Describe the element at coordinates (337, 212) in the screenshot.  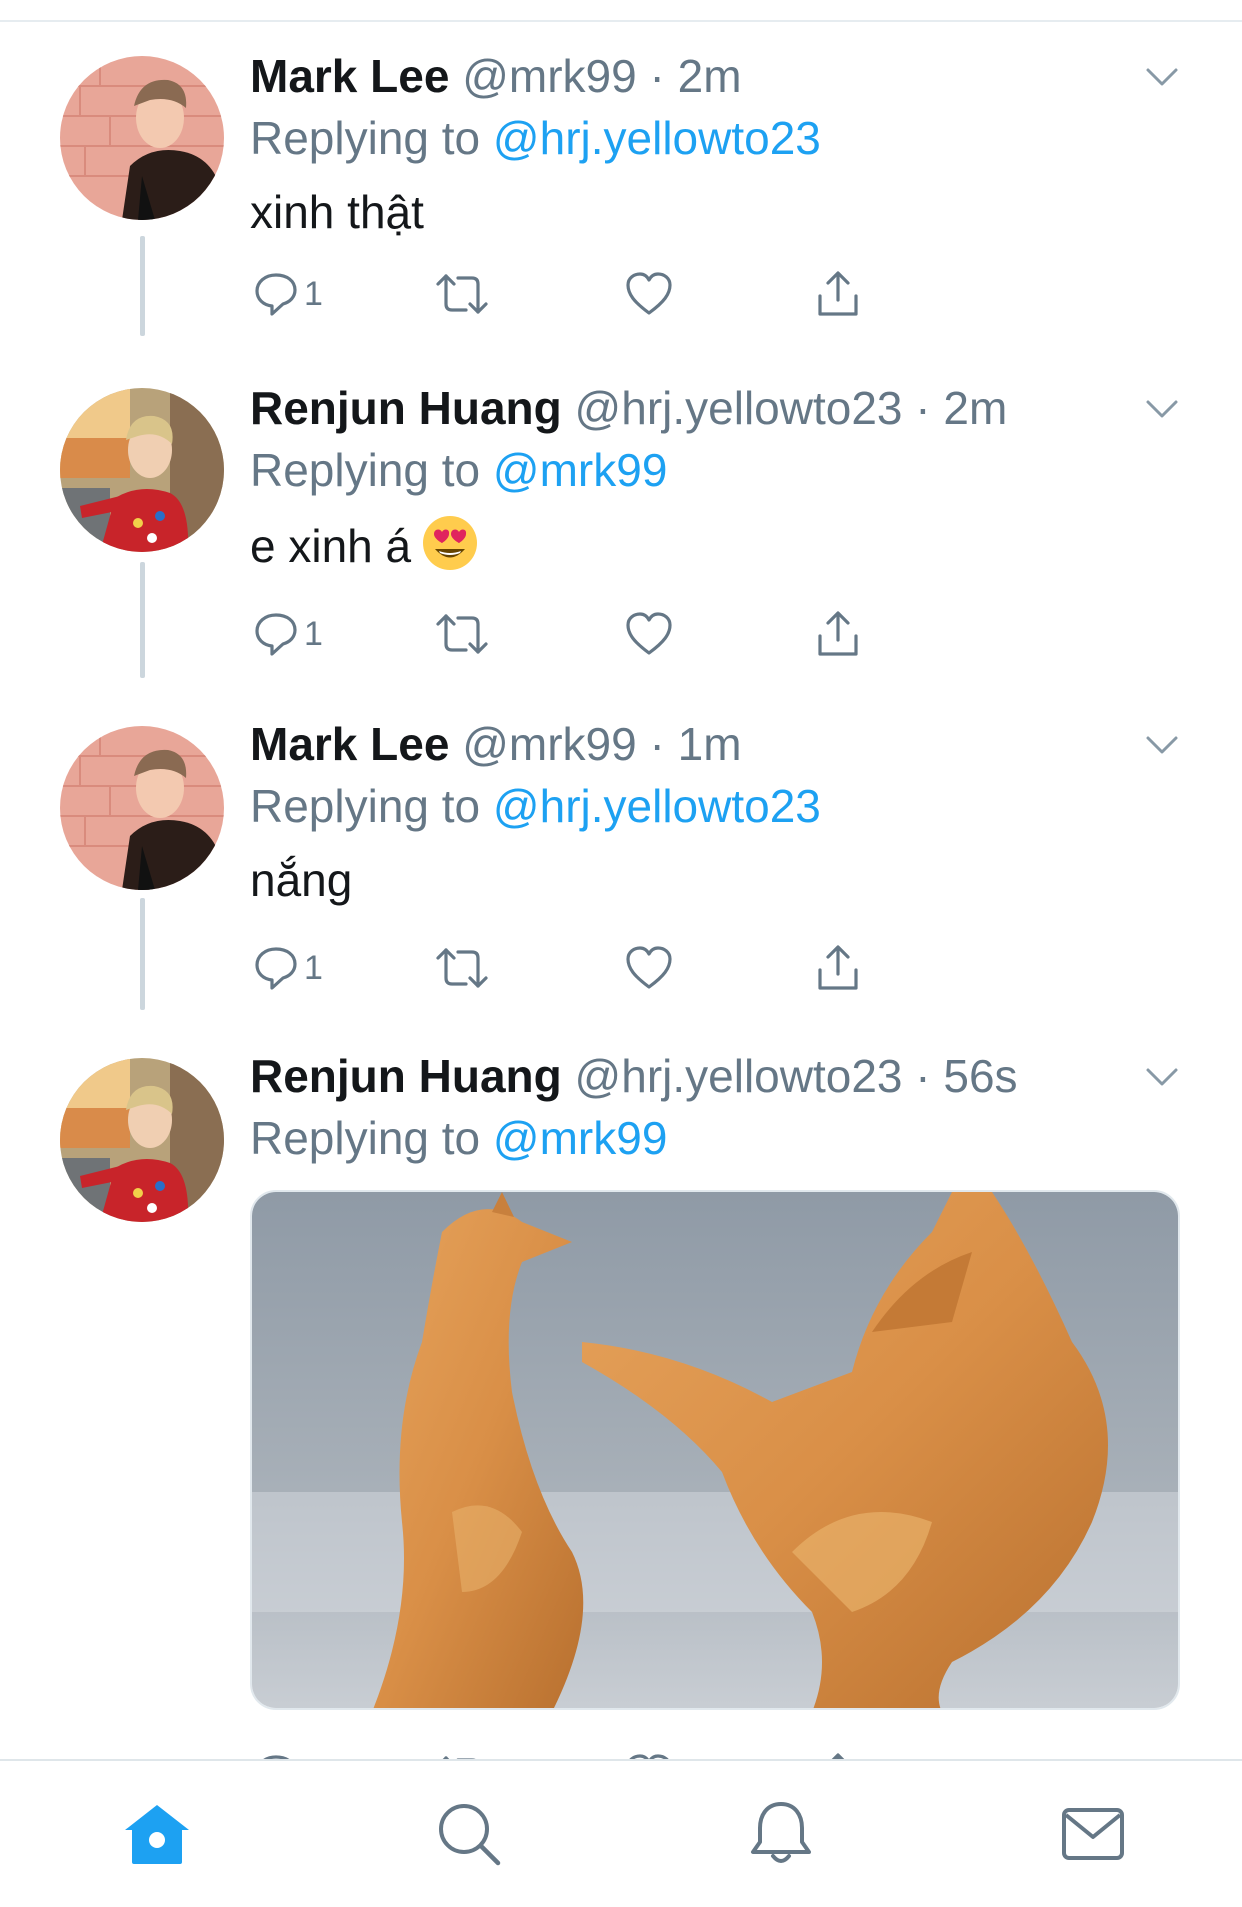
I see `tweet-text: xinh thật` at that location.